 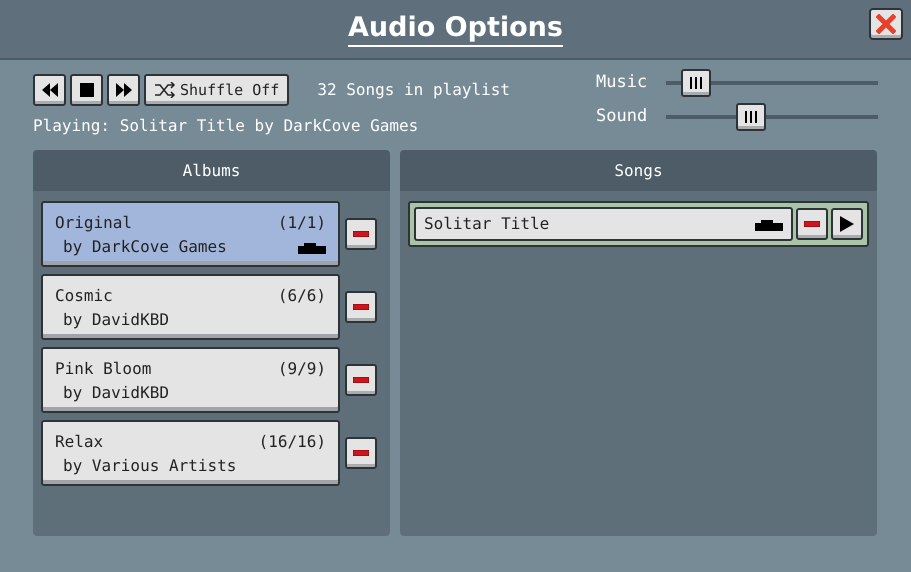 What do you see at coordinates (302, 296) in the screenshot?
I see `album-count: (6/6)` at bounding box center [302, 296].